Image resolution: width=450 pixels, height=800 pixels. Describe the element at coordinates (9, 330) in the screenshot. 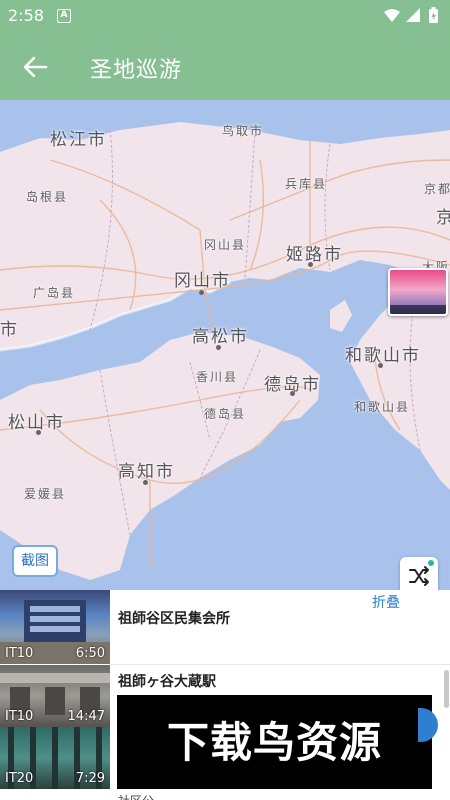

I see `city-label-edge-left: 市` at that location.